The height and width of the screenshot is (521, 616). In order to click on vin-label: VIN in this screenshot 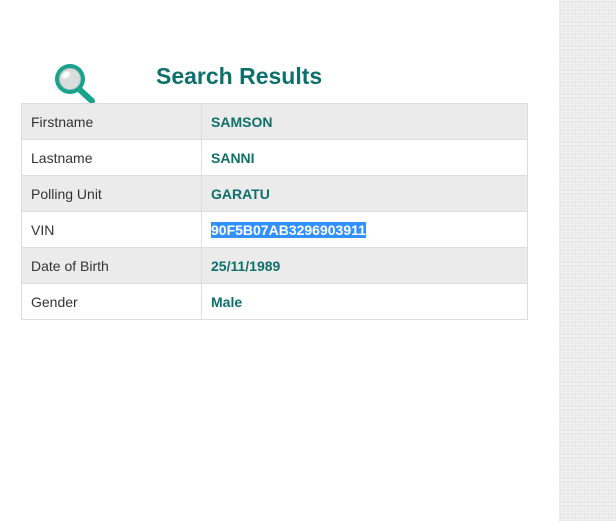, I will do `click(111, 229)`.